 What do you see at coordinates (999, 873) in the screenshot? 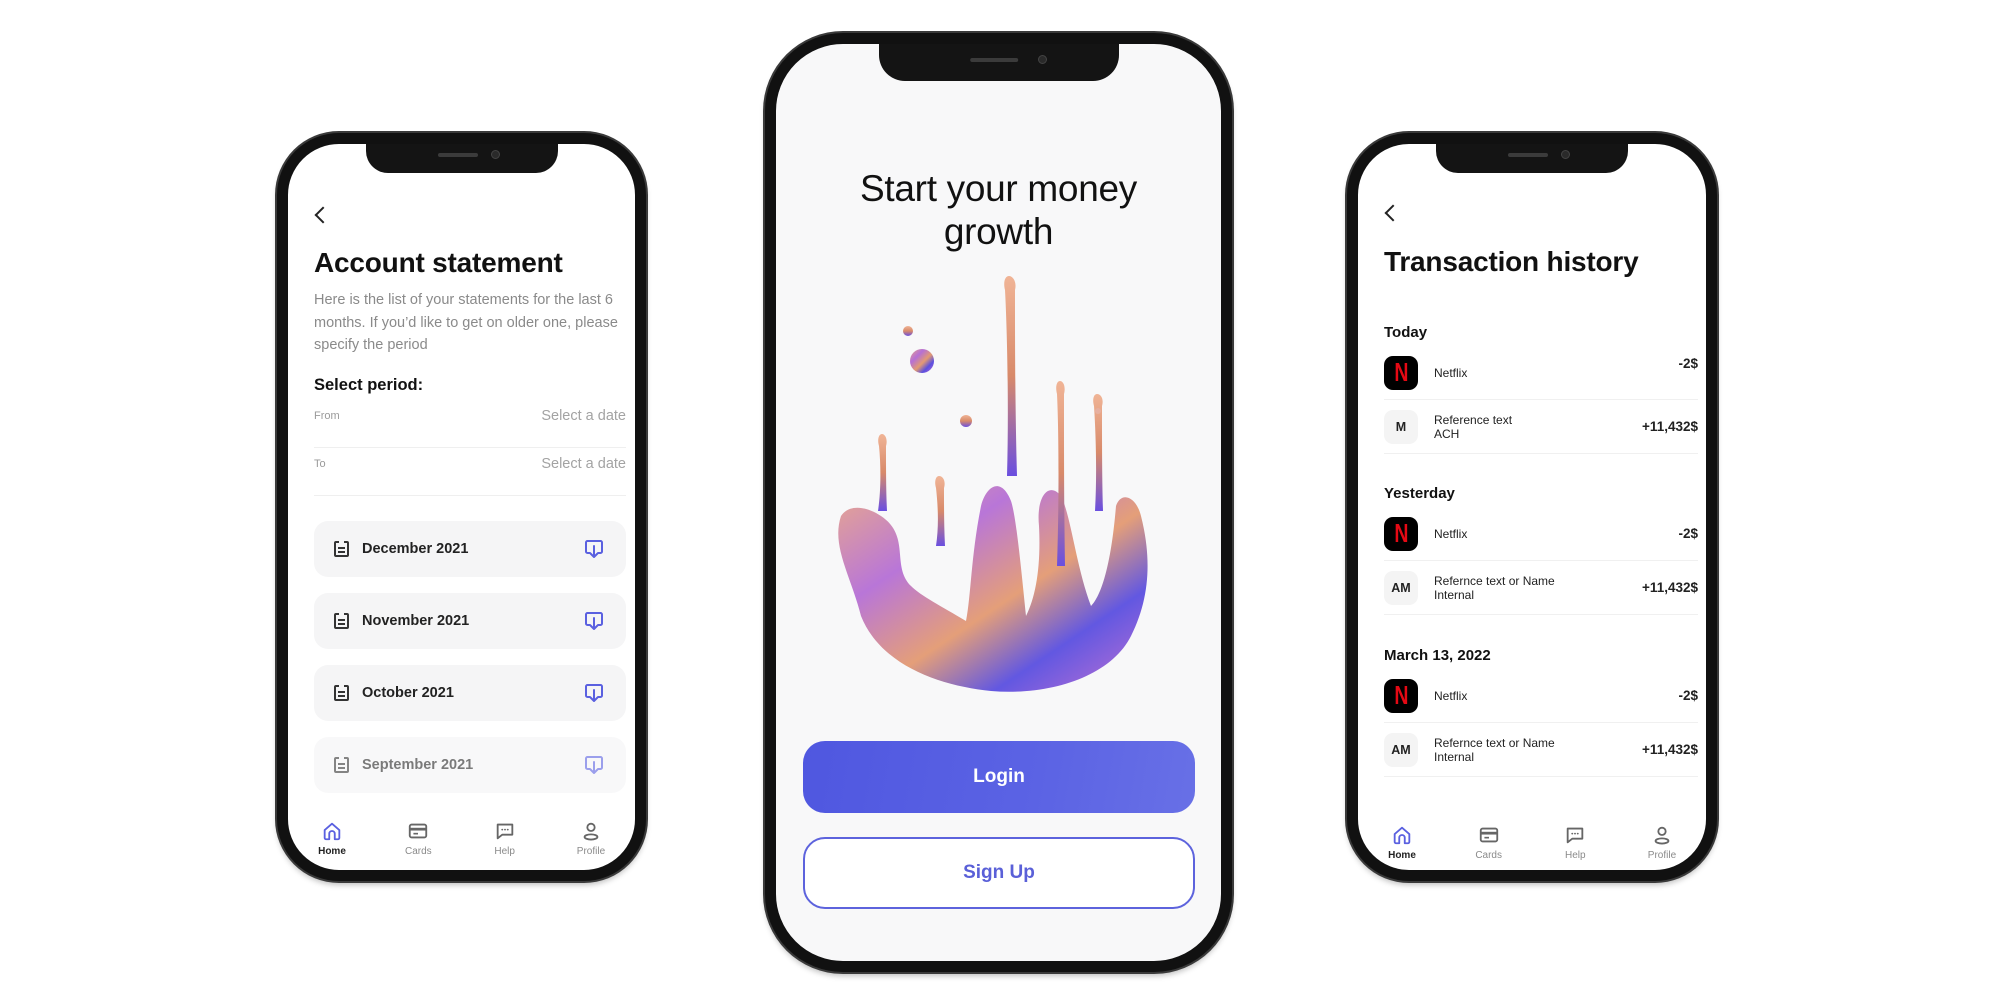
I see `signup-button: Sign Up` at bounding box center [999, 873].